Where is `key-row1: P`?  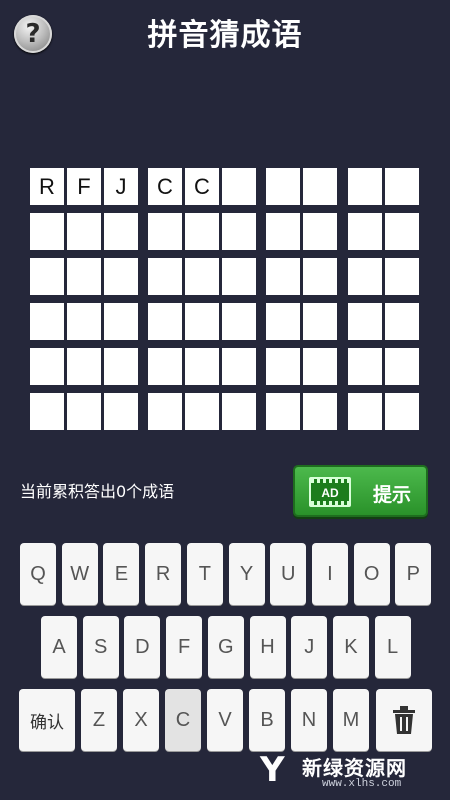 key-row1: P is located at coordinates (413, 574).